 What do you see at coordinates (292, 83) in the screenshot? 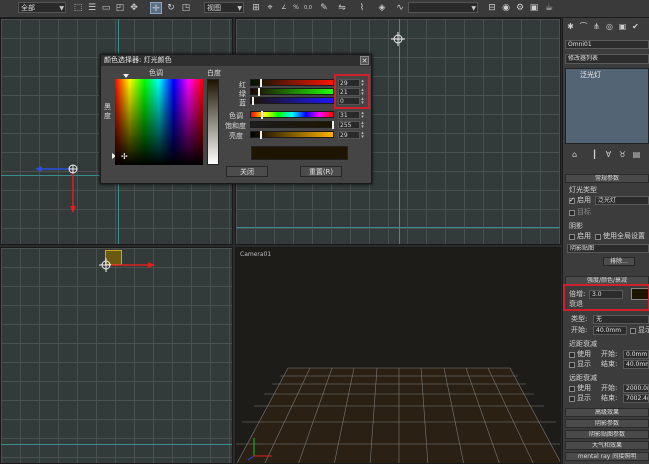
I see `red-slider` at bounding box center [292, 83].